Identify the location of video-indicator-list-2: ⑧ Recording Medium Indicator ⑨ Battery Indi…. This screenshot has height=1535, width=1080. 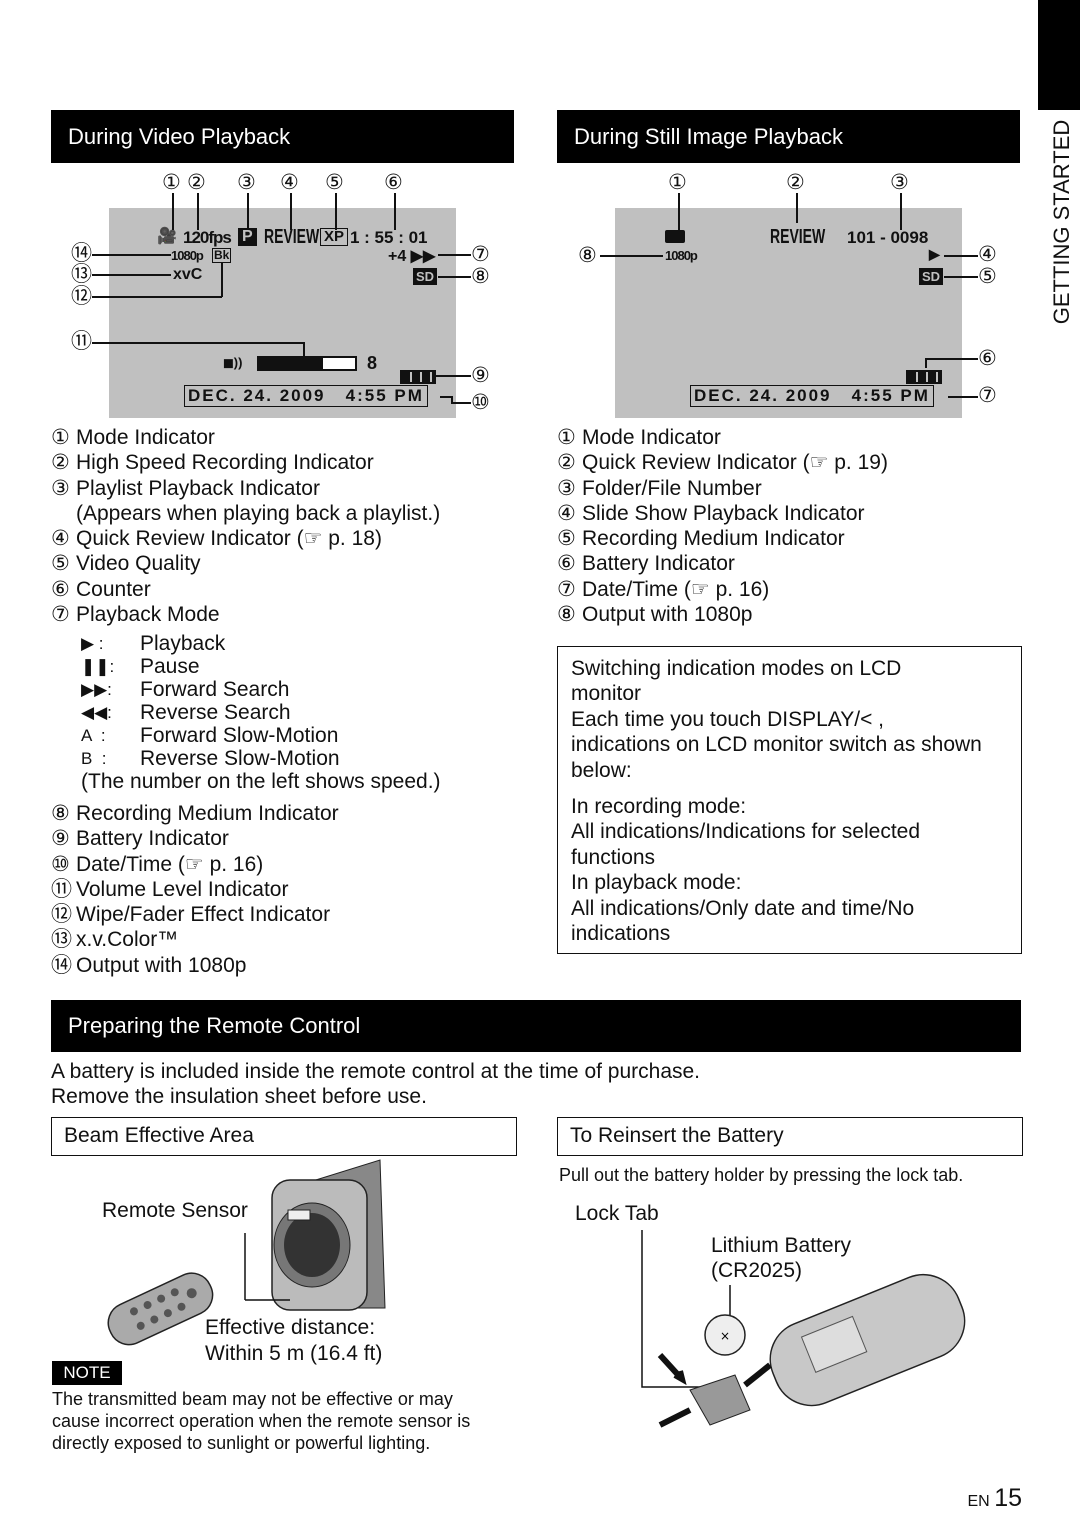
(195, 889).